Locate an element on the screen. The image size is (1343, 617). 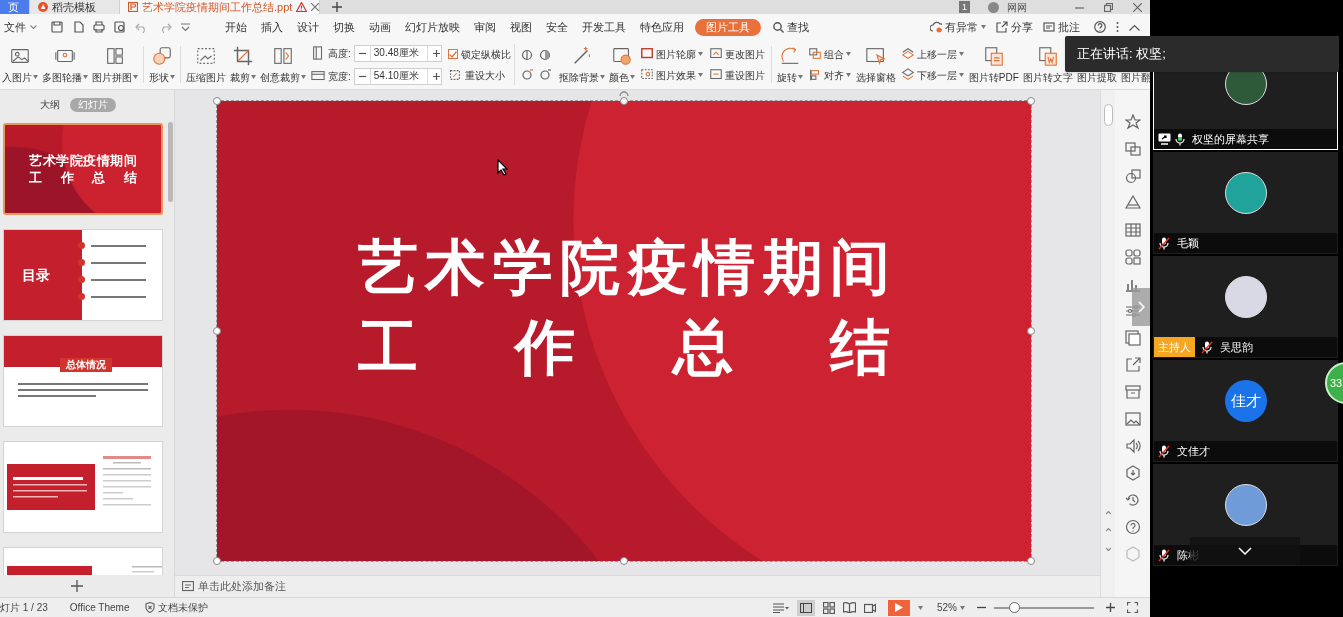
brightness-icon is located at coordinates (526, 54).